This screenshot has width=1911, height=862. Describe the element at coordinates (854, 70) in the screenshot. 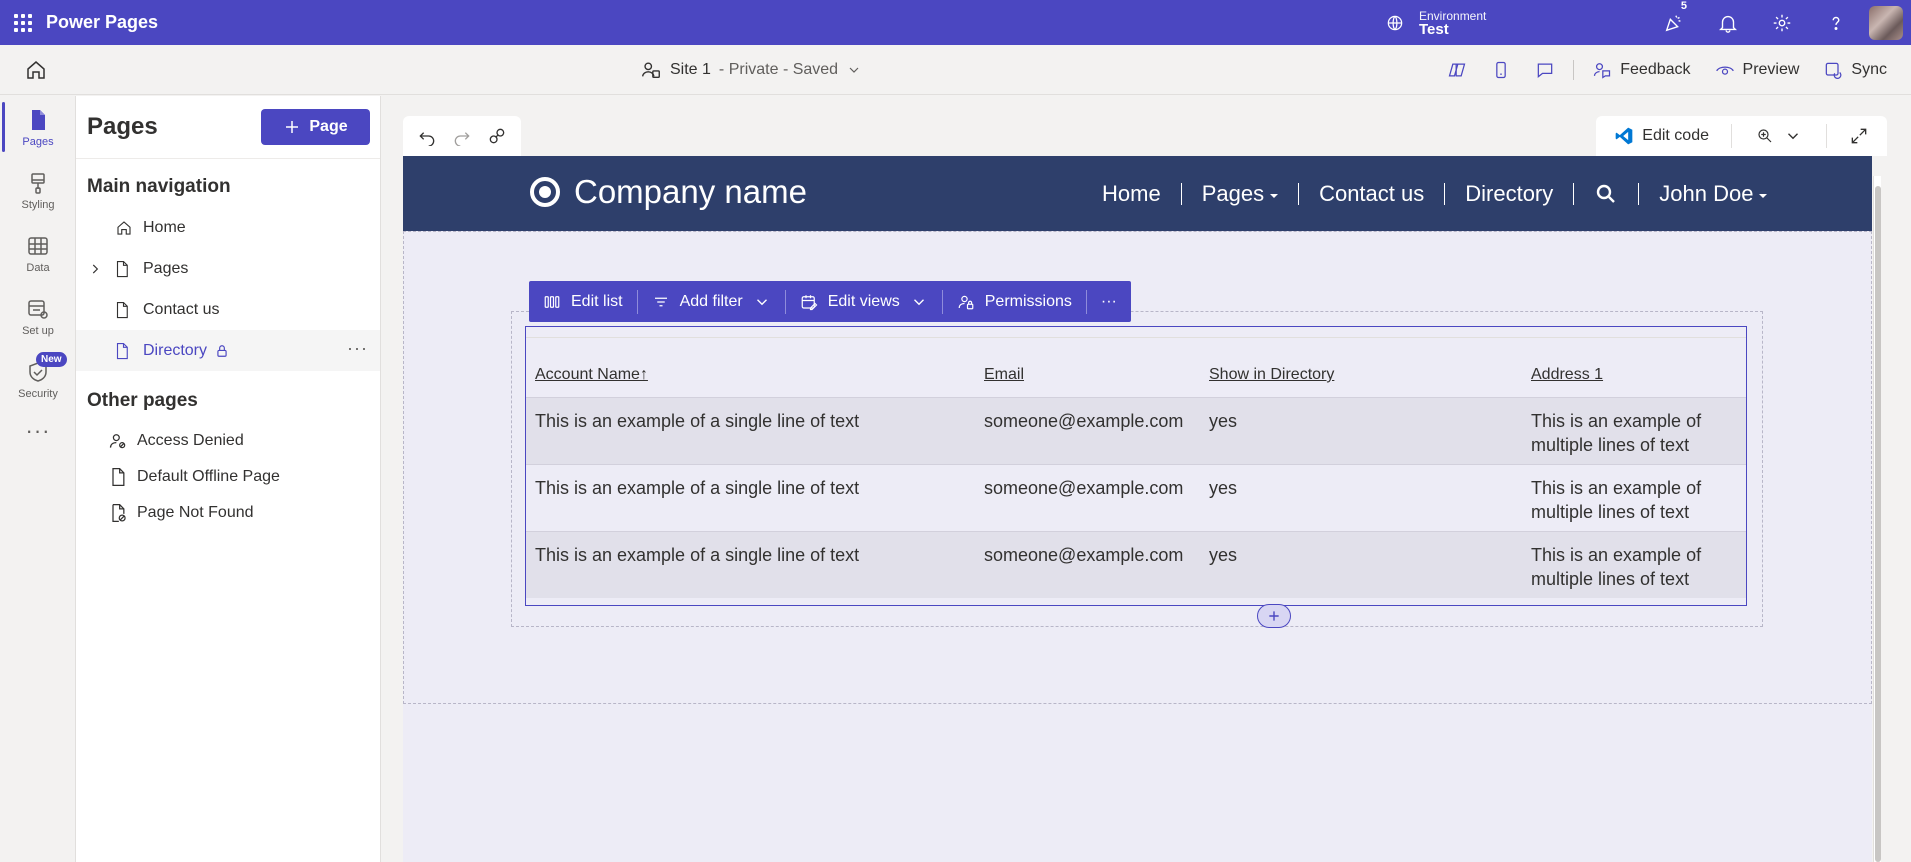

I see `chevron-down-icon` at that location.